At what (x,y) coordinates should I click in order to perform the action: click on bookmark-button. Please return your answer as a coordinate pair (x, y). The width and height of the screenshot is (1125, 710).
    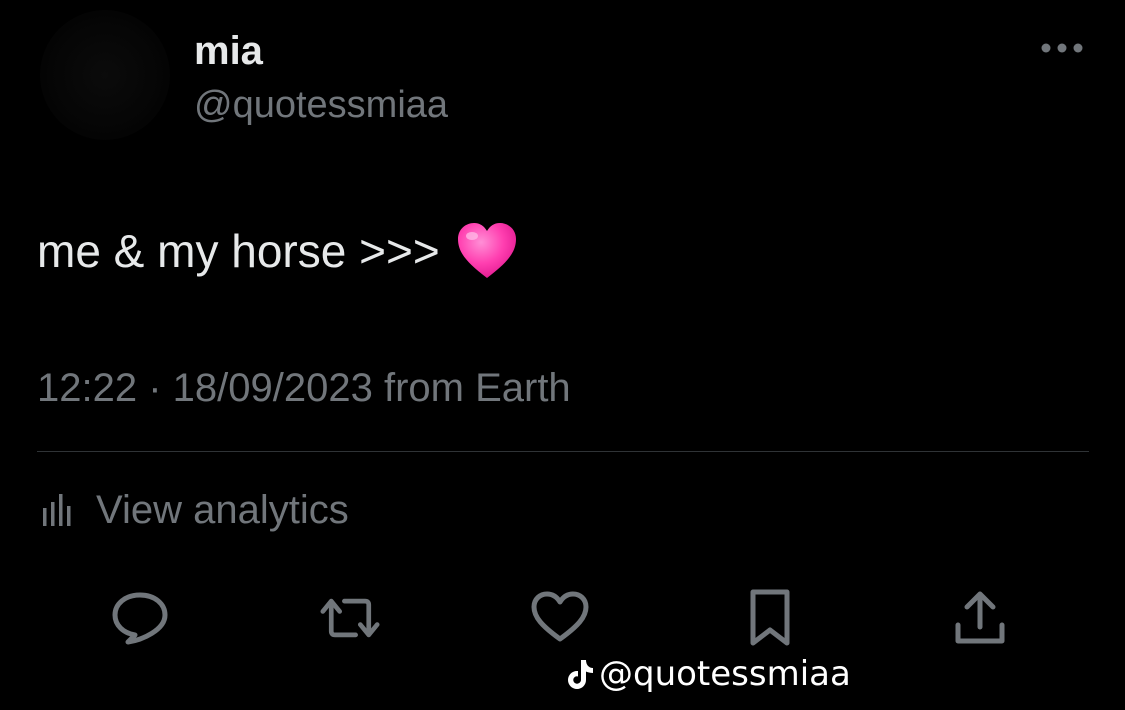
    Looking at the image, I should click on (770, 618).